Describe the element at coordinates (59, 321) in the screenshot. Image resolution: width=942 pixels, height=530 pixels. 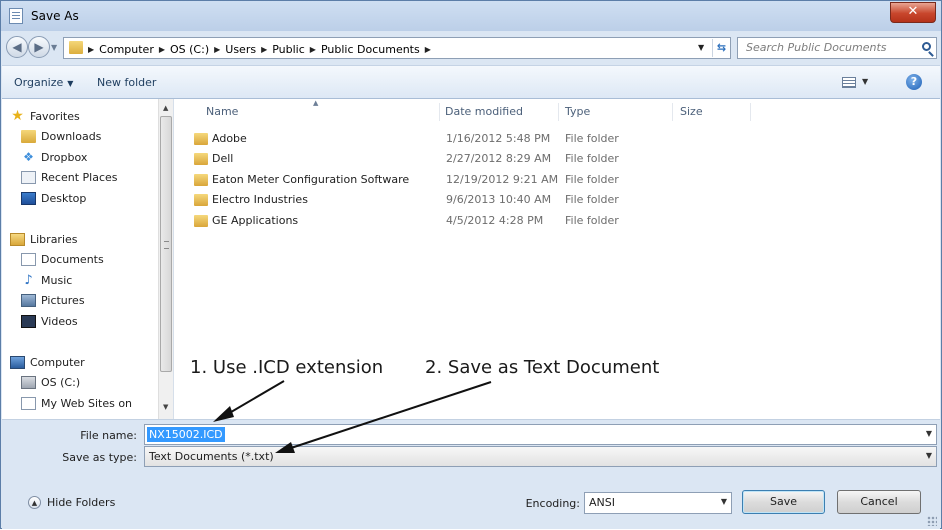
I see `sidebar-item-label: Videos` at that location.